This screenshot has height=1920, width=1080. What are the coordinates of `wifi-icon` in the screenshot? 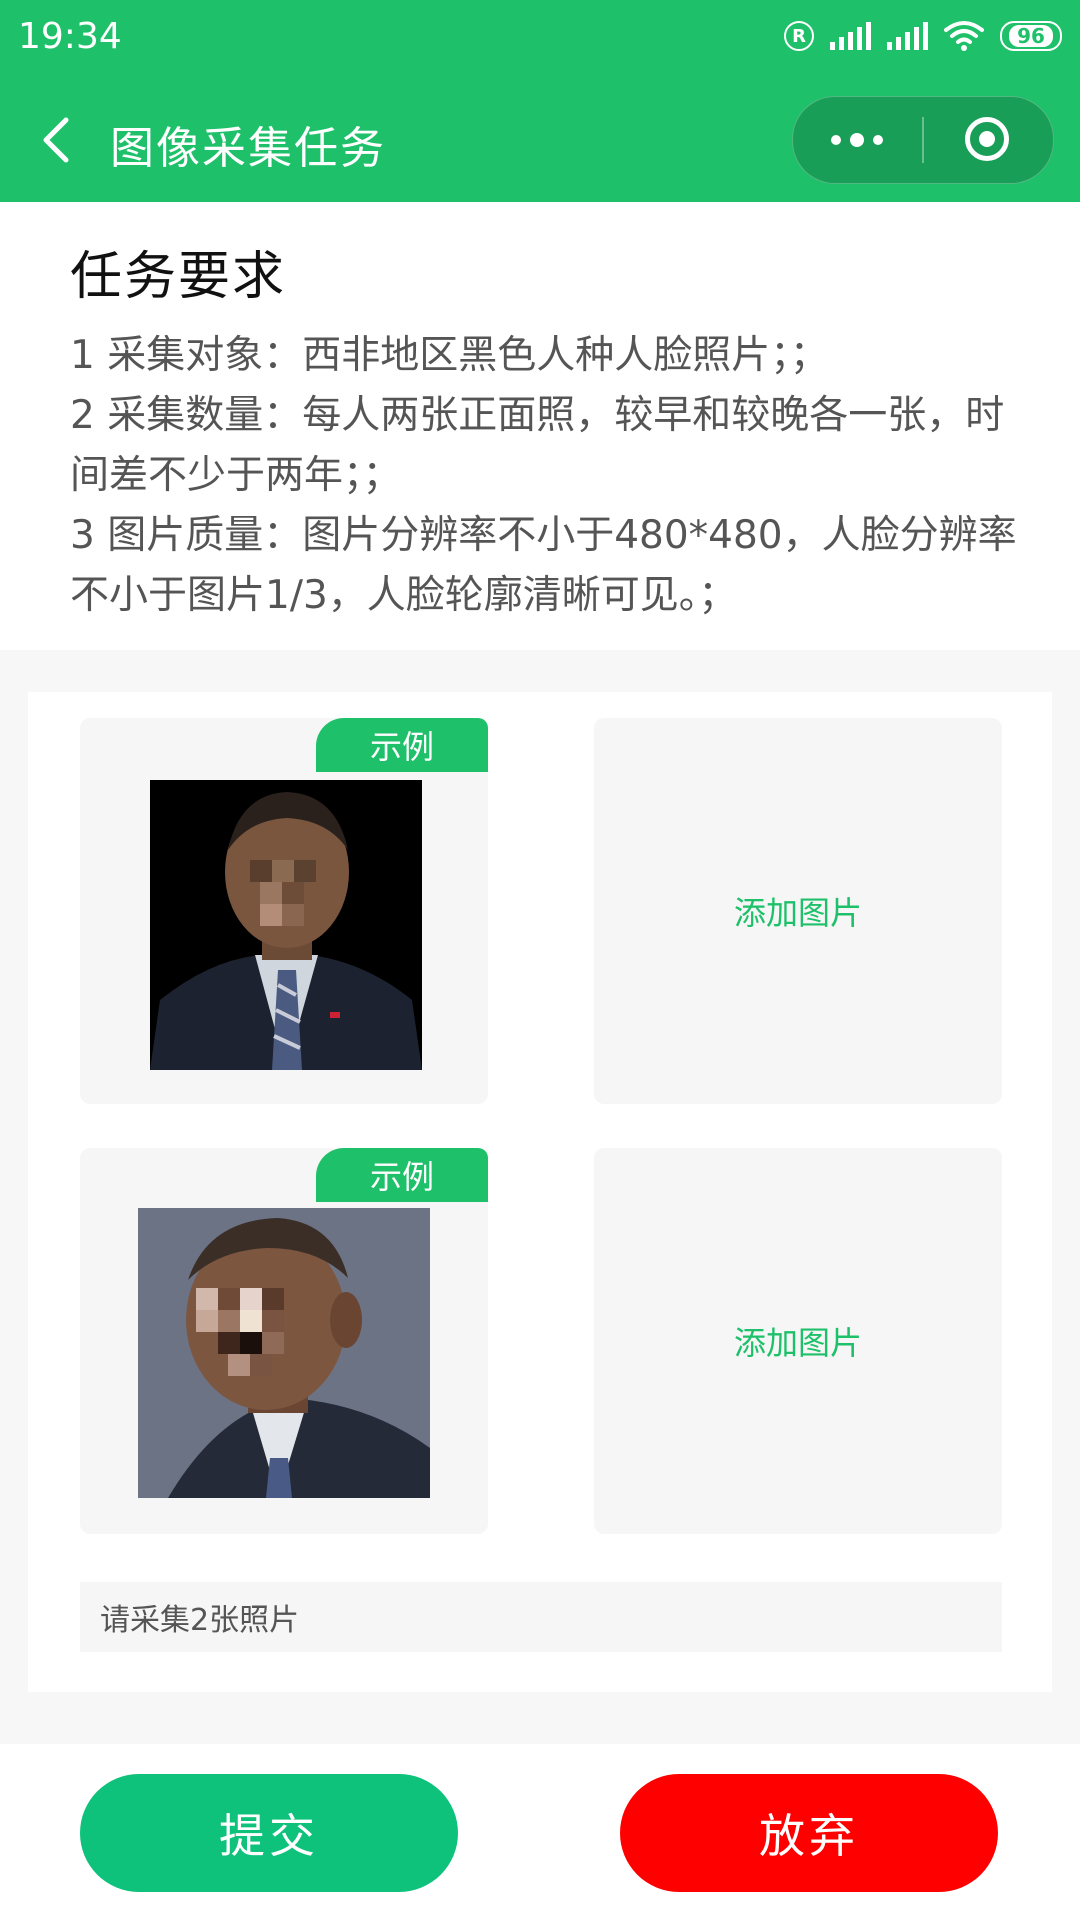 It's located at (964, 36).